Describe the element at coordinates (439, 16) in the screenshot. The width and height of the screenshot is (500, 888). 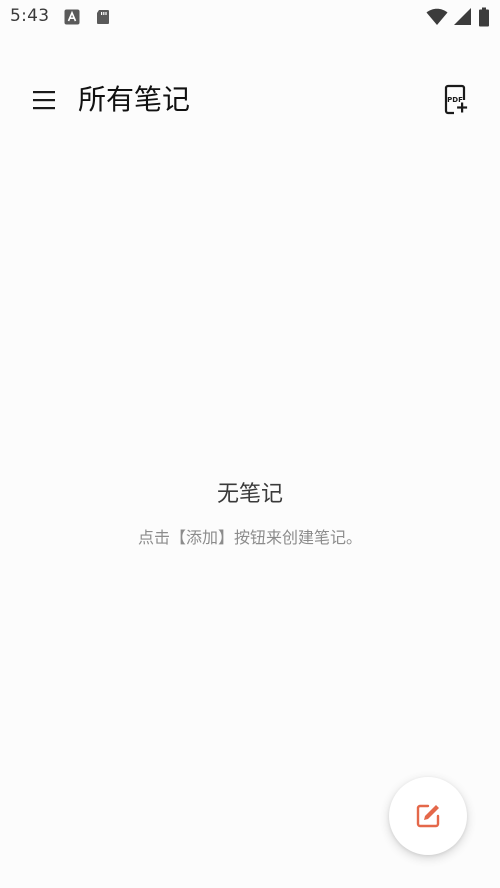
I see `wifi-icon` at that location.